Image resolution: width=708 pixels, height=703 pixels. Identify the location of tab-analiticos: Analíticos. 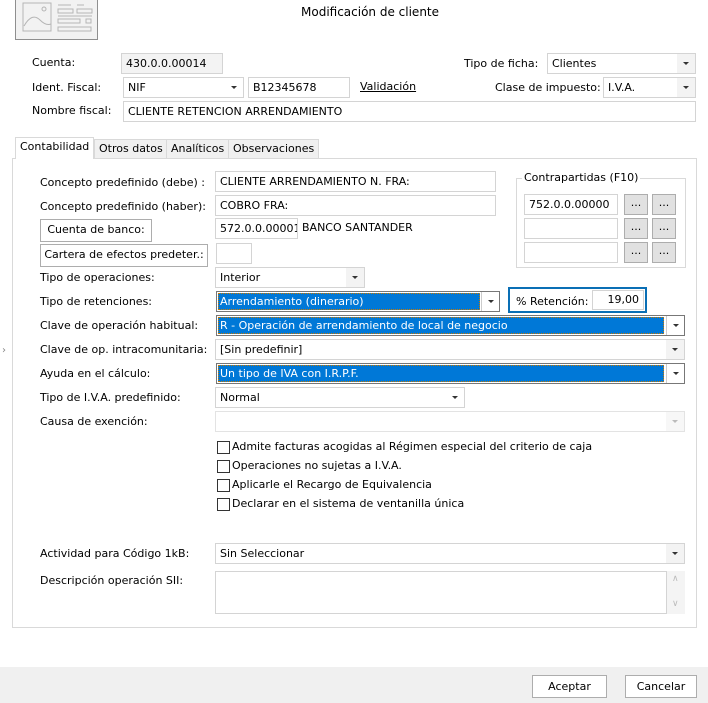
(198, 148).